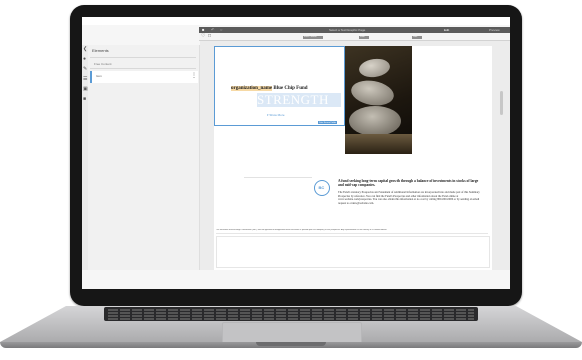 The width and height of the screenshot is (582, 360). What do you see at coordinates (296, 21) in the screenshot?
I see `app-titlebar` at bounding box center [296, 21].